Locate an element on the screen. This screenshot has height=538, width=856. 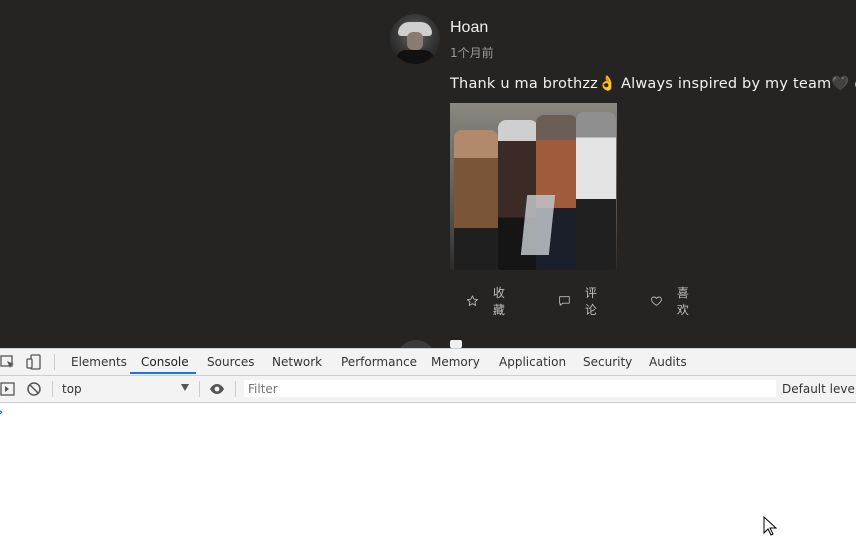
log-levels-dropdown: Default levels is located at coordinates (819, 389).